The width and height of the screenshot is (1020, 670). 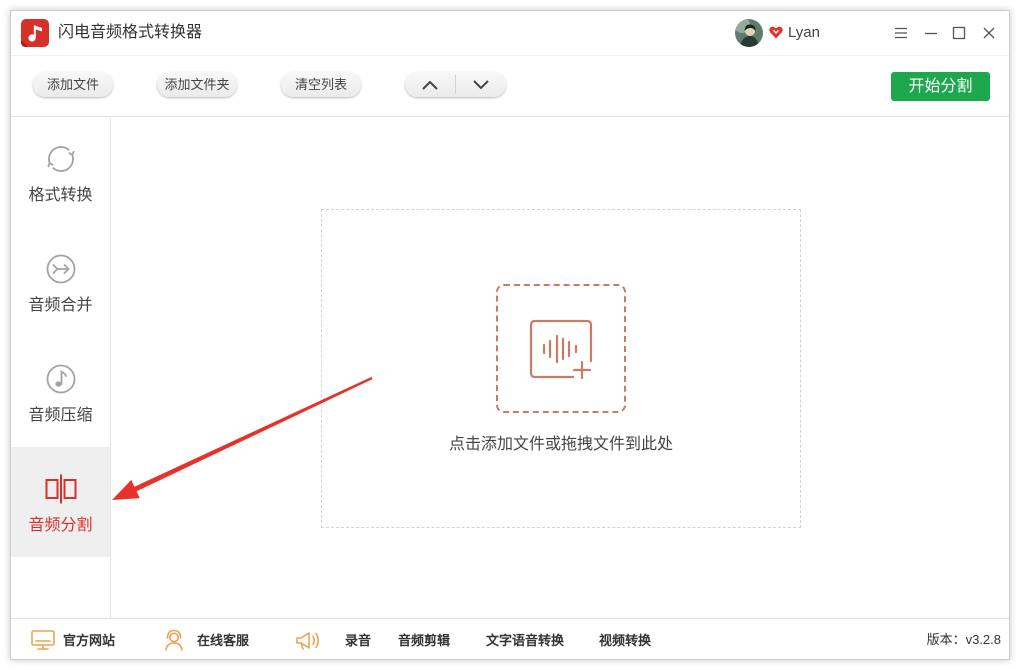 I want to click on username: Lyan, so click(x=804, y=33).